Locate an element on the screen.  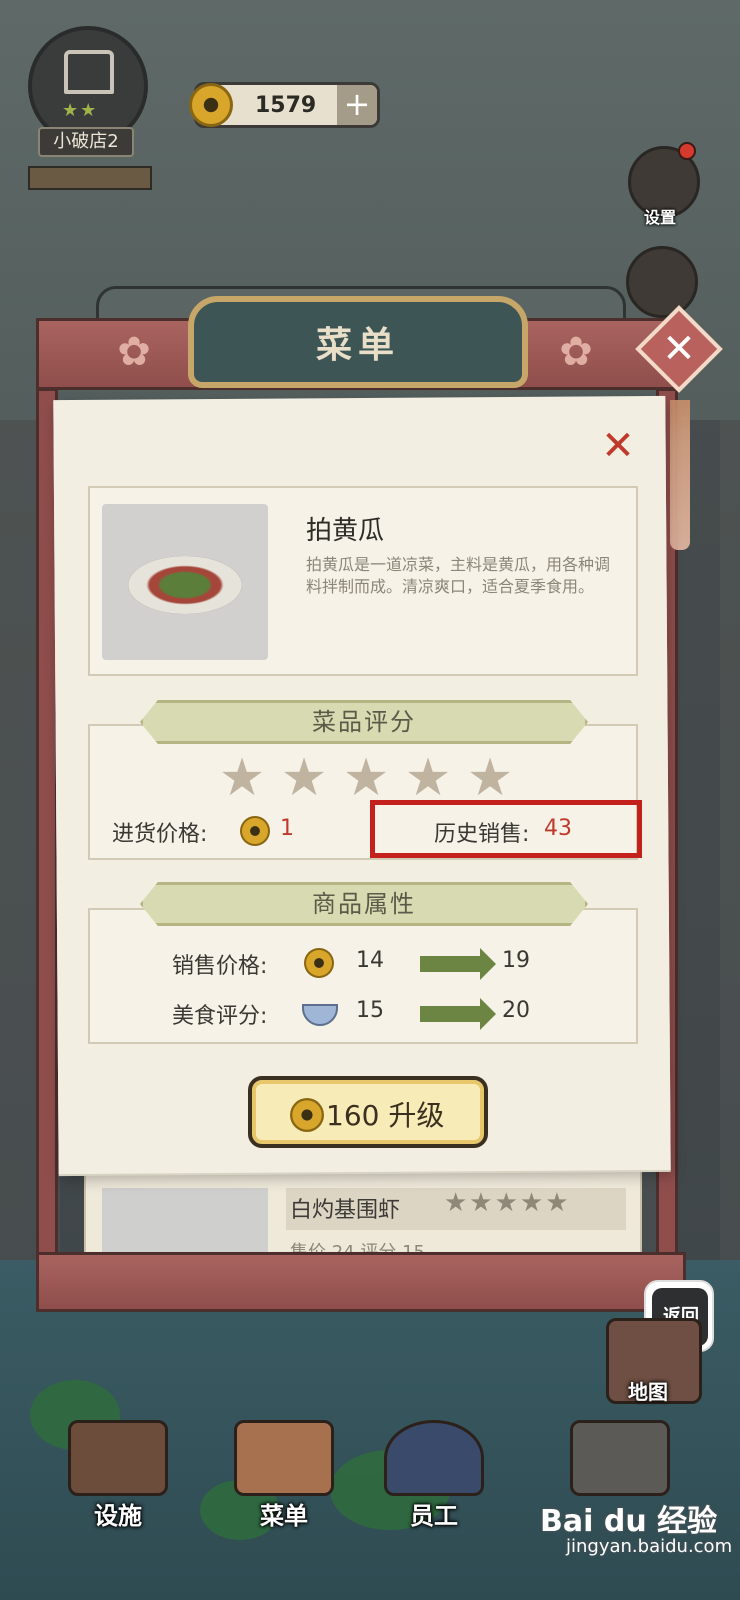
menu-frame-bottom is located at coordinates (361, 1282).